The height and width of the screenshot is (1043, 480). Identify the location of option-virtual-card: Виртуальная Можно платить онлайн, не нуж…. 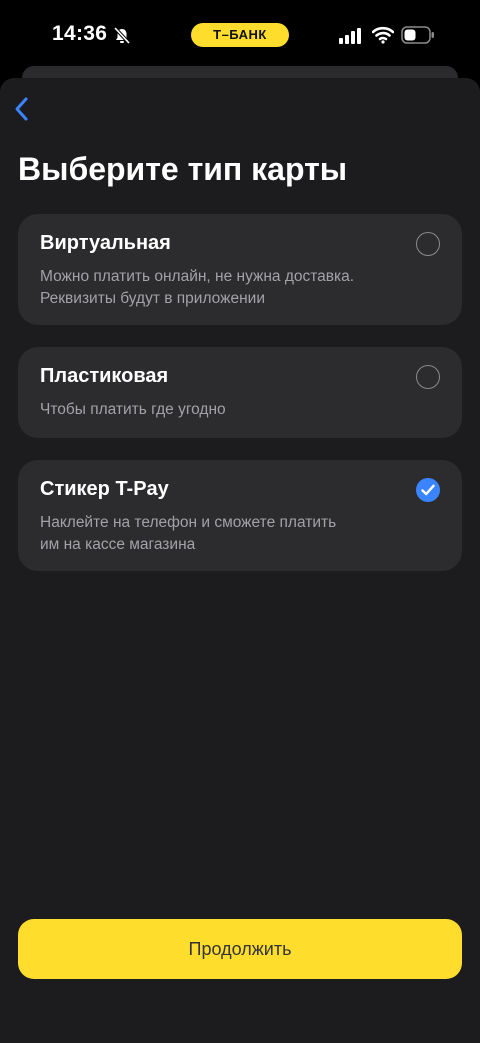
(240, 269).